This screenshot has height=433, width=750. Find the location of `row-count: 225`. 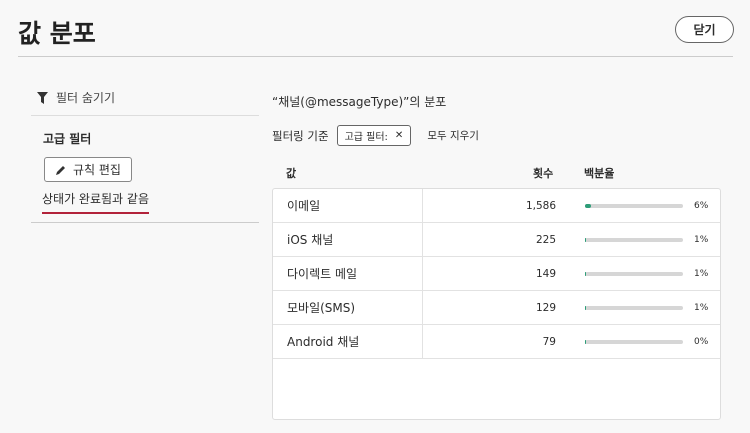

row-count: 225 is located at coordinates (545, 239).